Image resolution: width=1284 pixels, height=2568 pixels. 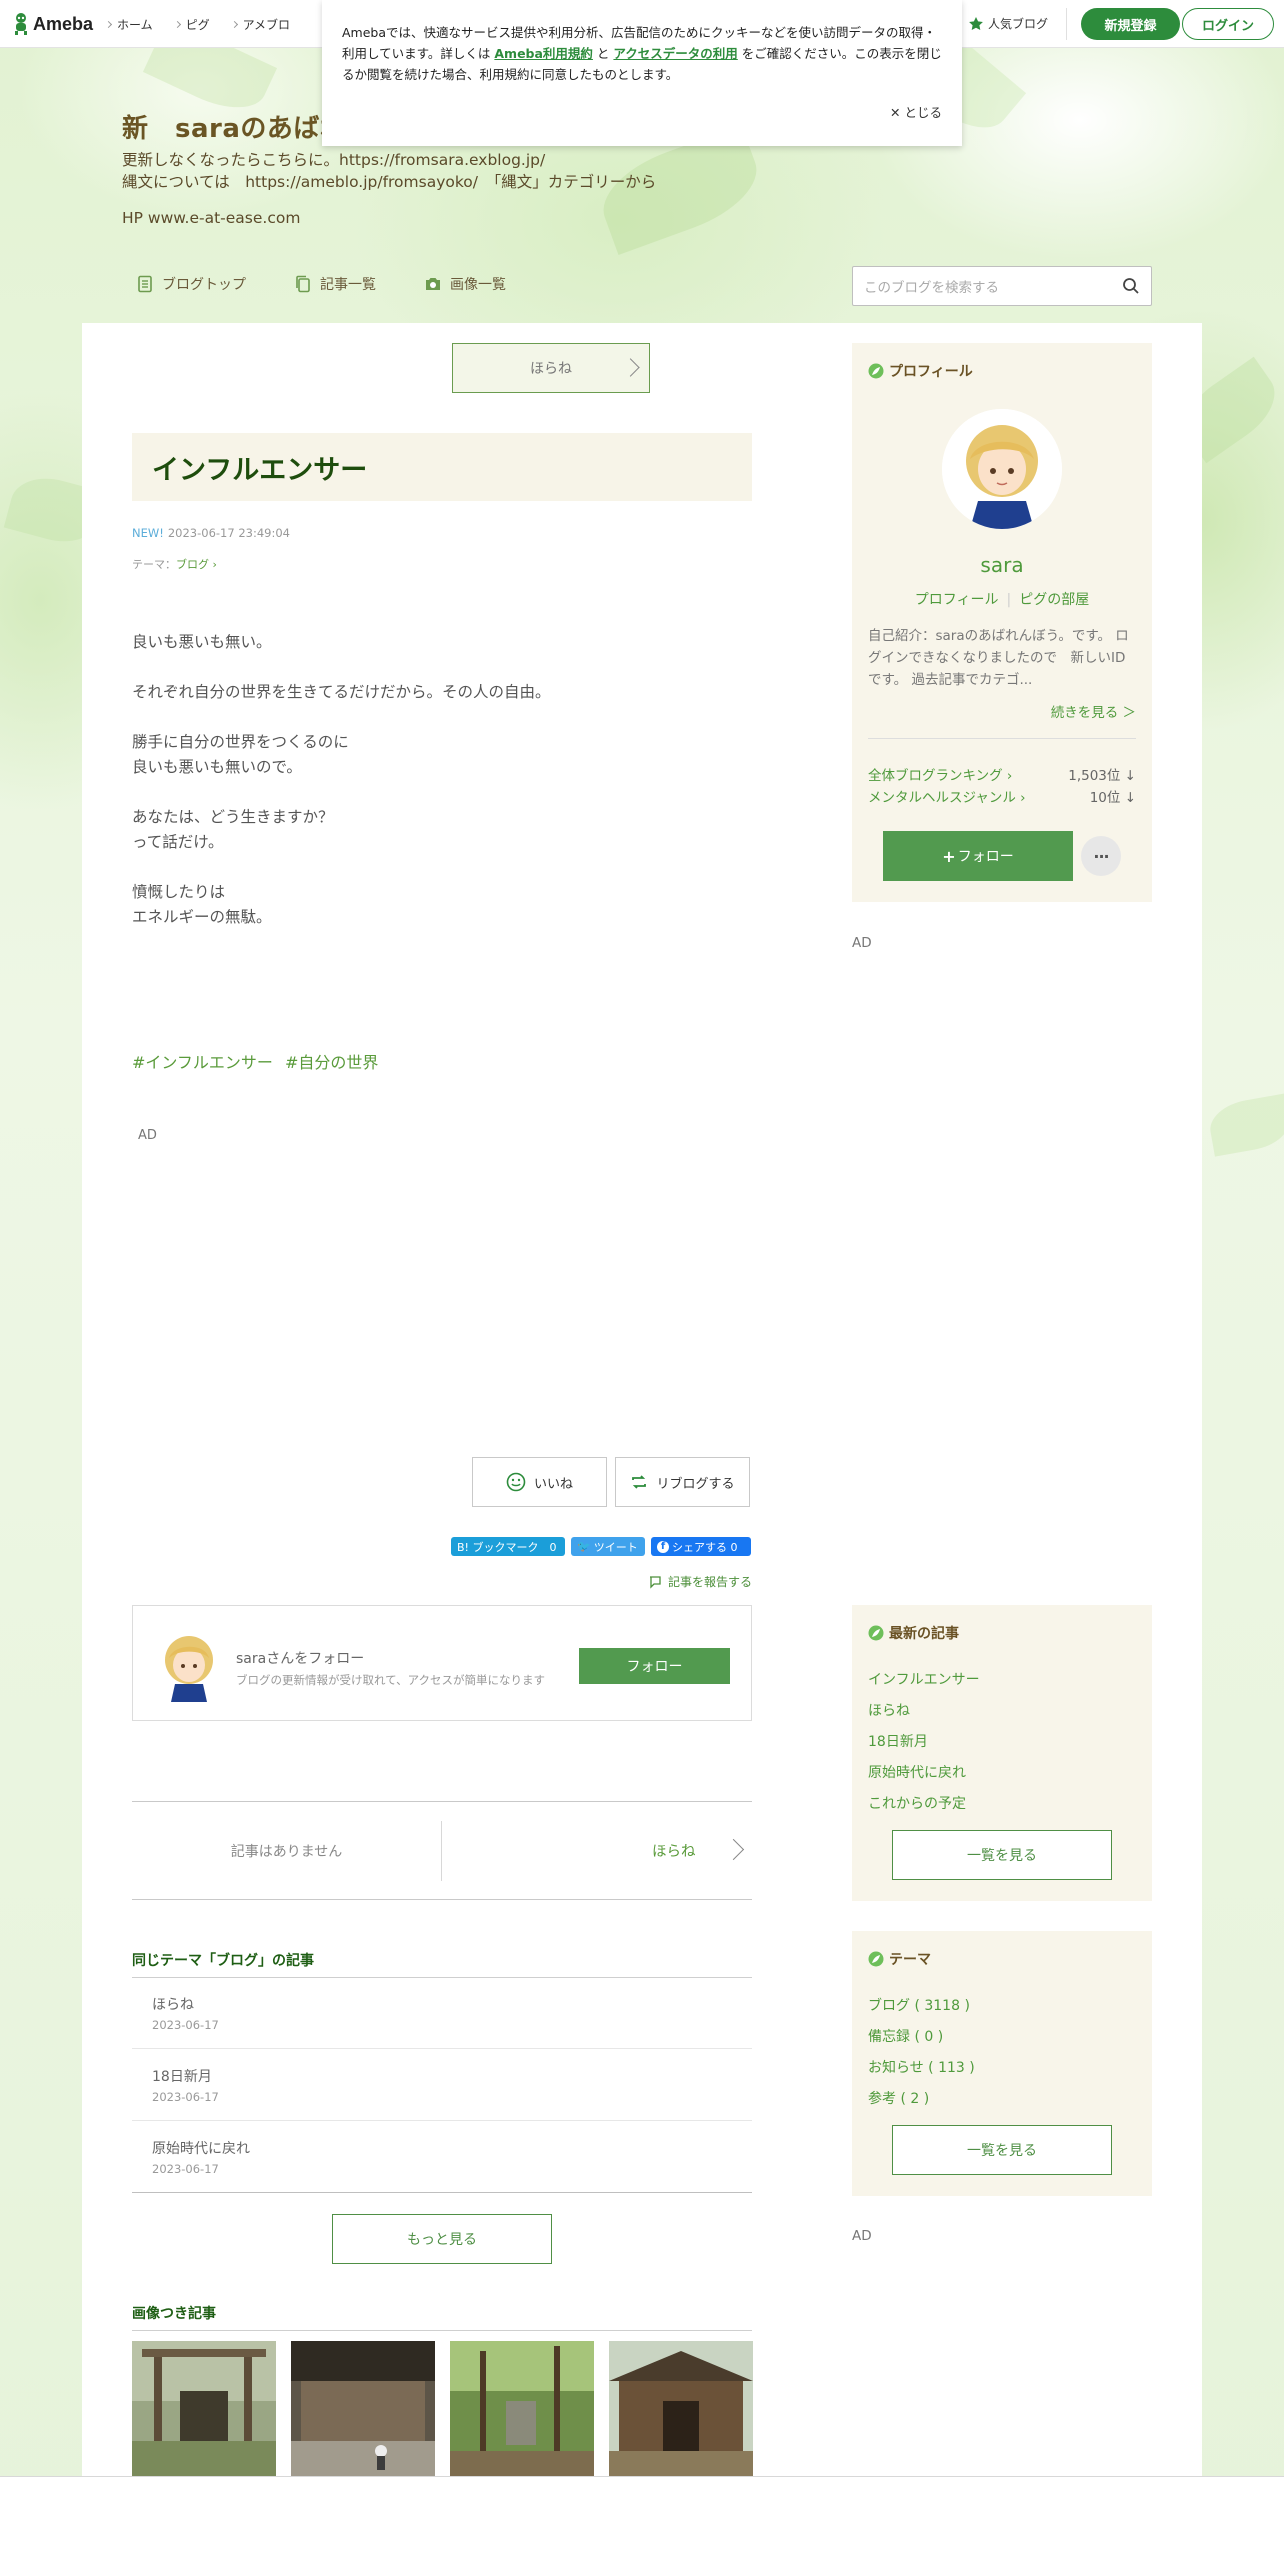 What do you see at coordinates (185, 2025) in the screenshot?
I see `related-date: 2023-06-17` at bounding box center [185, 2025].